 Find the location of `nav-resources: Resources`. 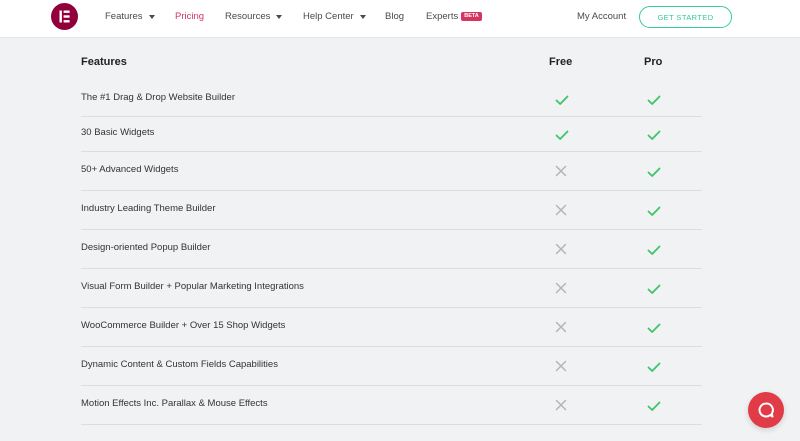

nav-resources: Resources is located at coordinates (254, 16).